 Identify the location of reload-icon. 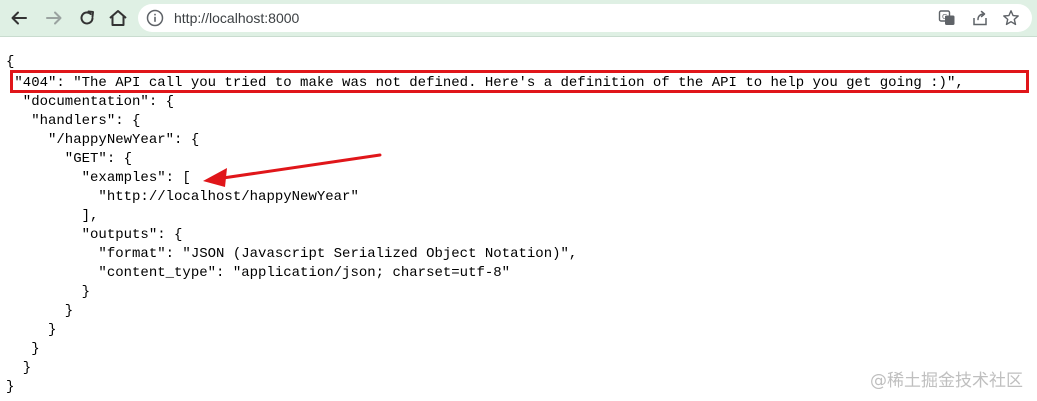
(87, 17).